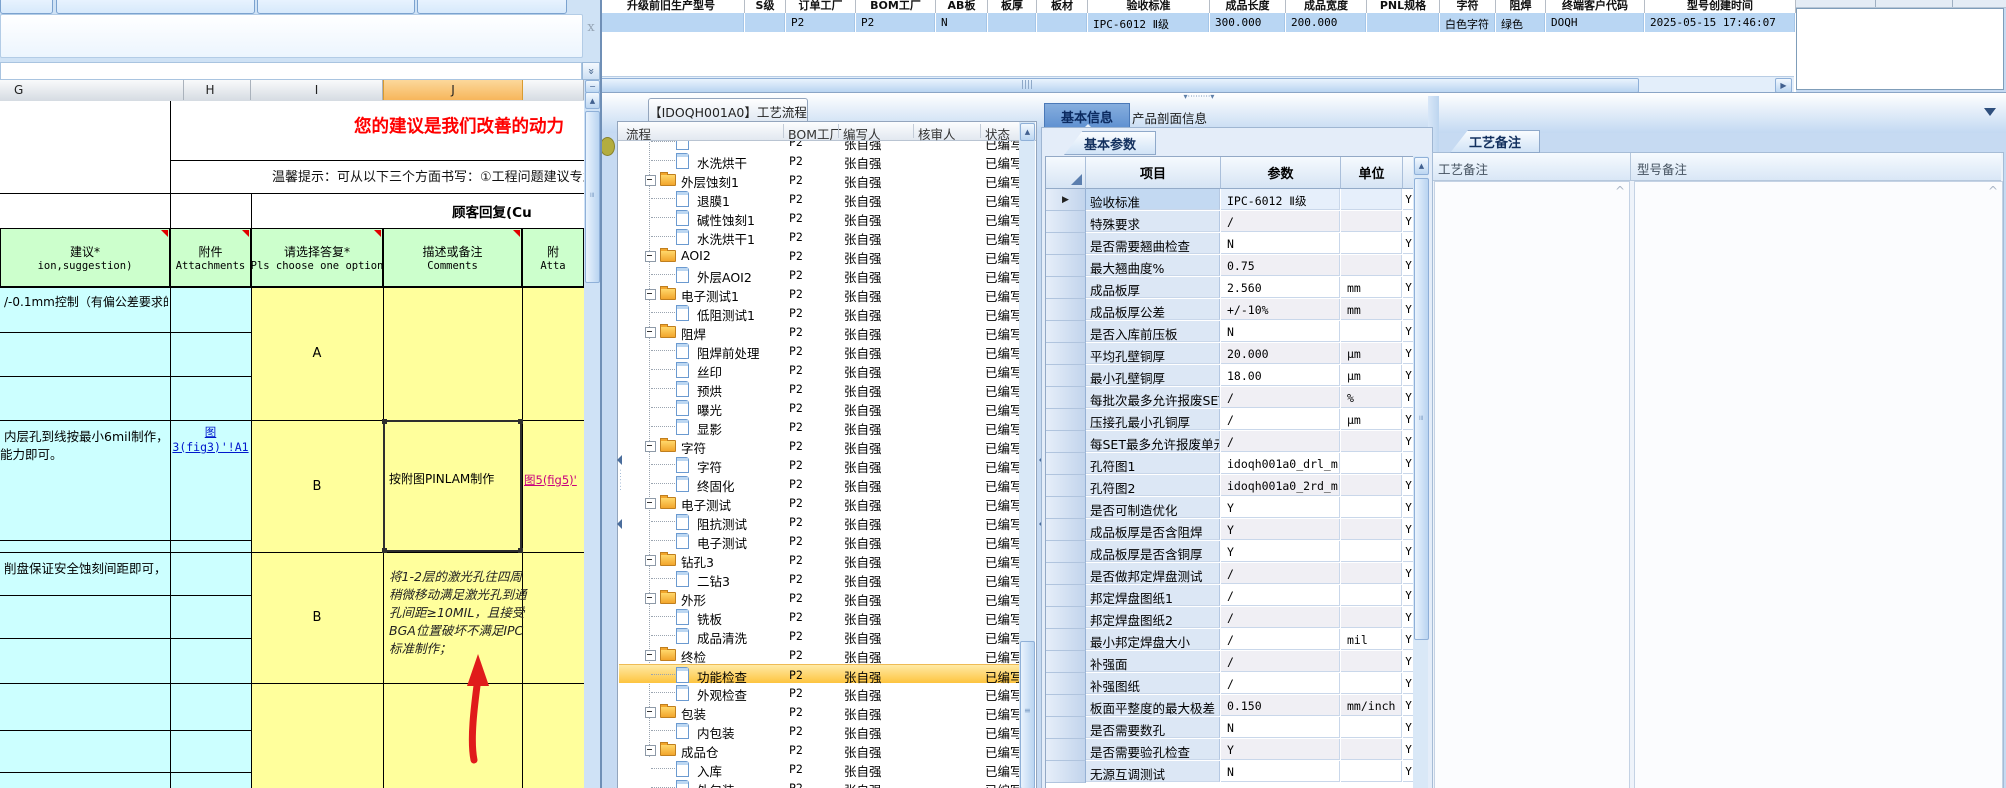 The image size is (2006, 788). I want to click on params-row: 成品板厚是否含阻焊 Y Y, so click(1230, 530).